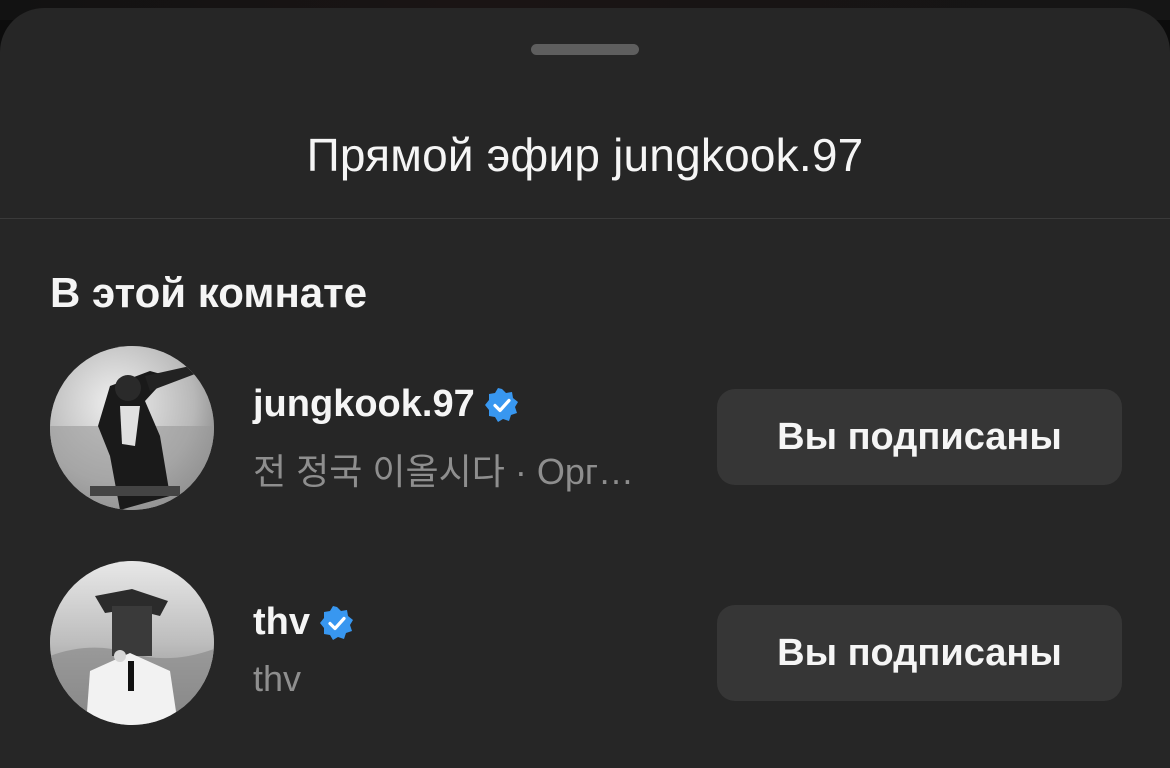 This screenshot has width=1170, height=768. I want to click on username-line: thv, so click(303, 622).